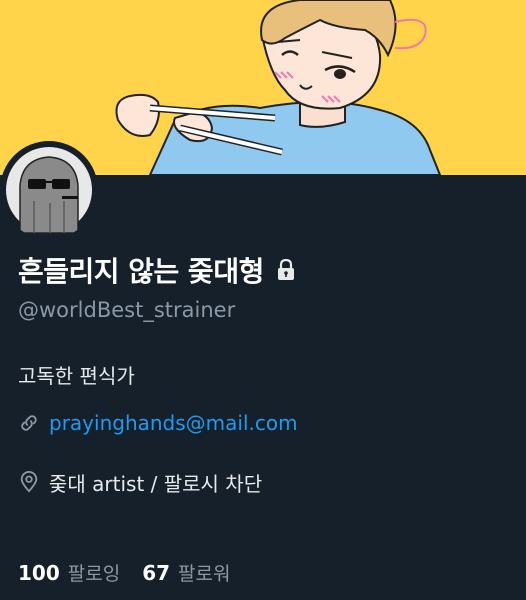 The image size is (526, 600). I want to click on user-handle: @worldBest_strainer, so click(127, 310).